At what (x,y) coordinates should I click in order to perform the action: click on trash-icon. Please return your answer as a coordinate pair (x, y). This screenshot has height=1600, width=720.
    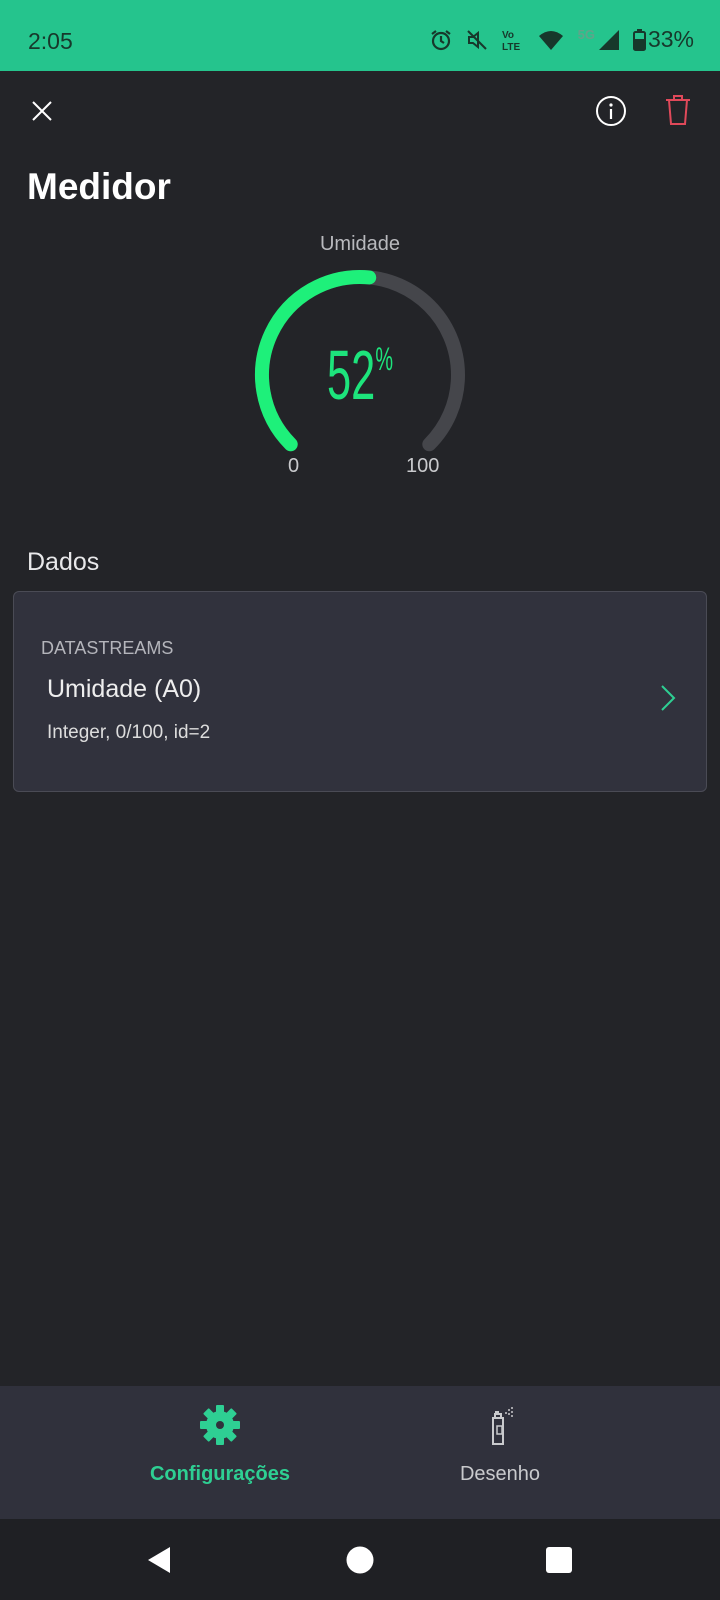
    Looking at the image, I should click on (678, 110).